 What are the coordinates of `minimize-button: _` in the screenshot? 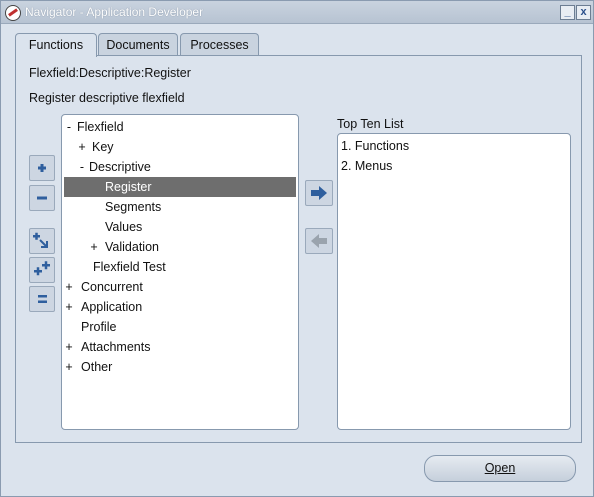 It's located at (567, 12).